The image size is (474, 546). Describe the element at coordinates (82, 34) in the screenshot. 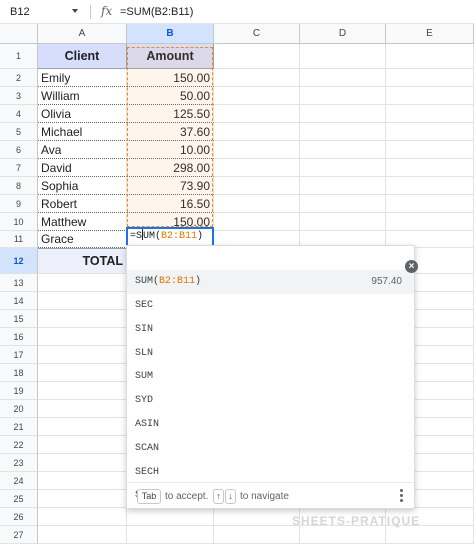

I see `column-header-a: A` at that location.